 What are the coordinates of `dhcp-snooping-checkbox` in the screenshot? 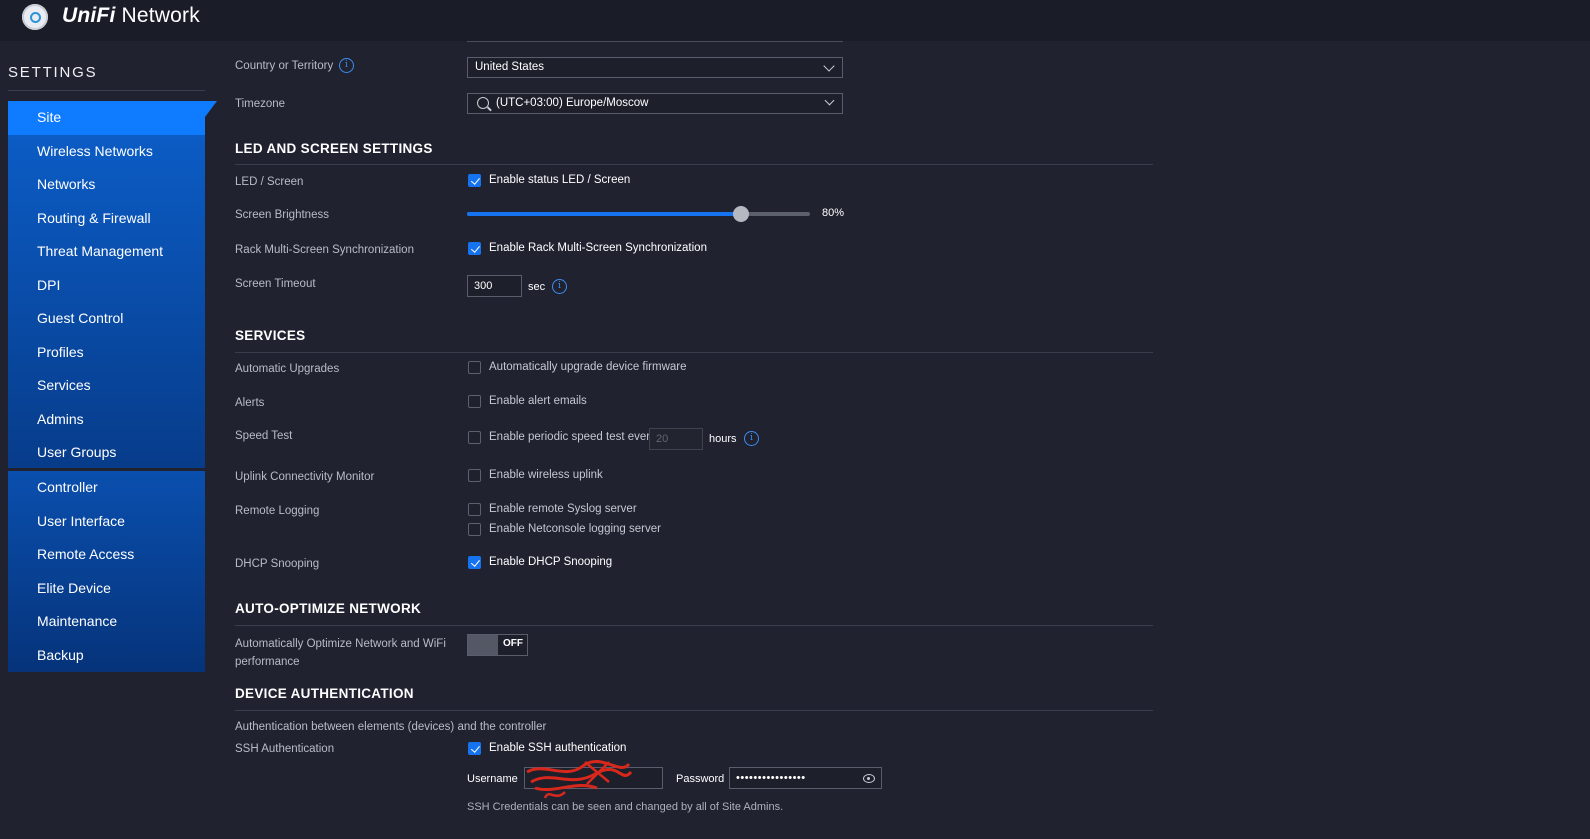 It's located at (474, 562).